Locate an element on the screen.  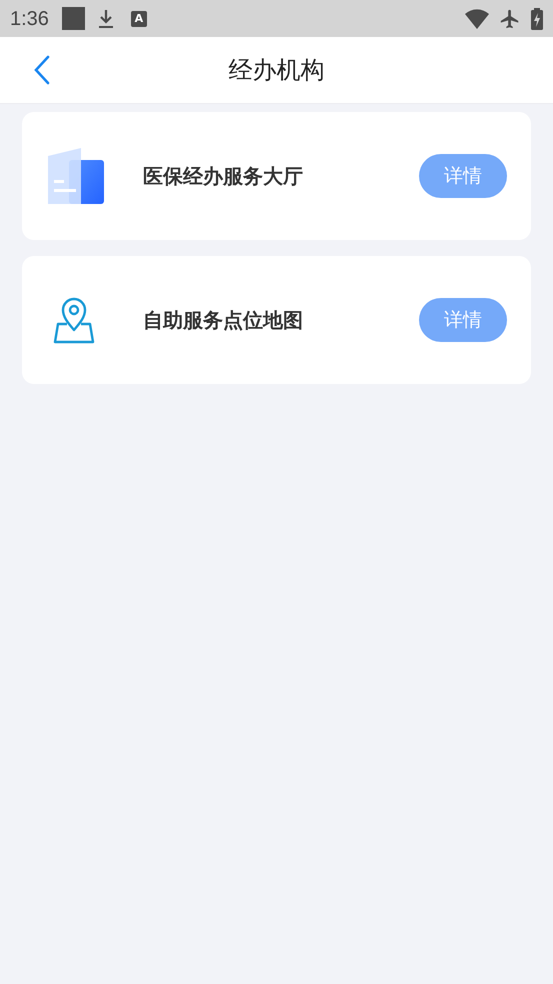
notification-square-icon is located at coordinates (73, 18).